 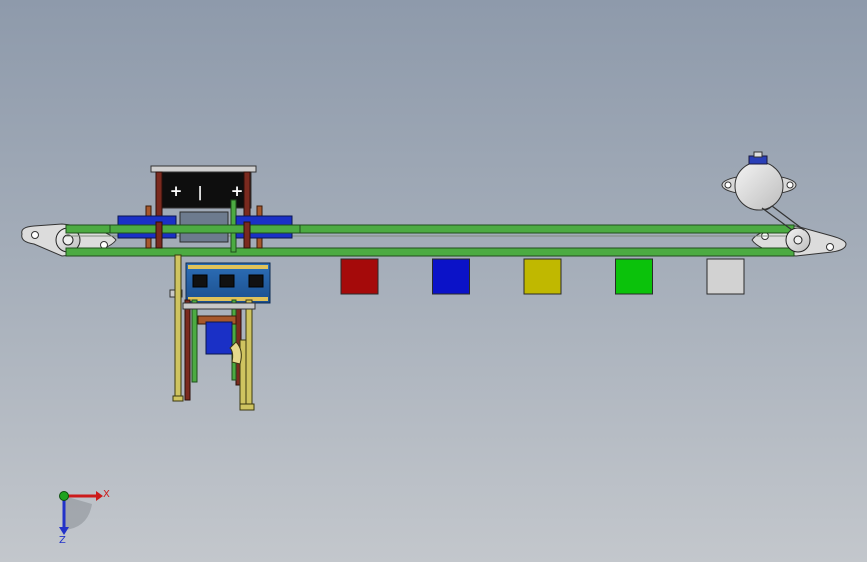 I want to click on sorter-assembly: + | +, so click(x=205, y=288).